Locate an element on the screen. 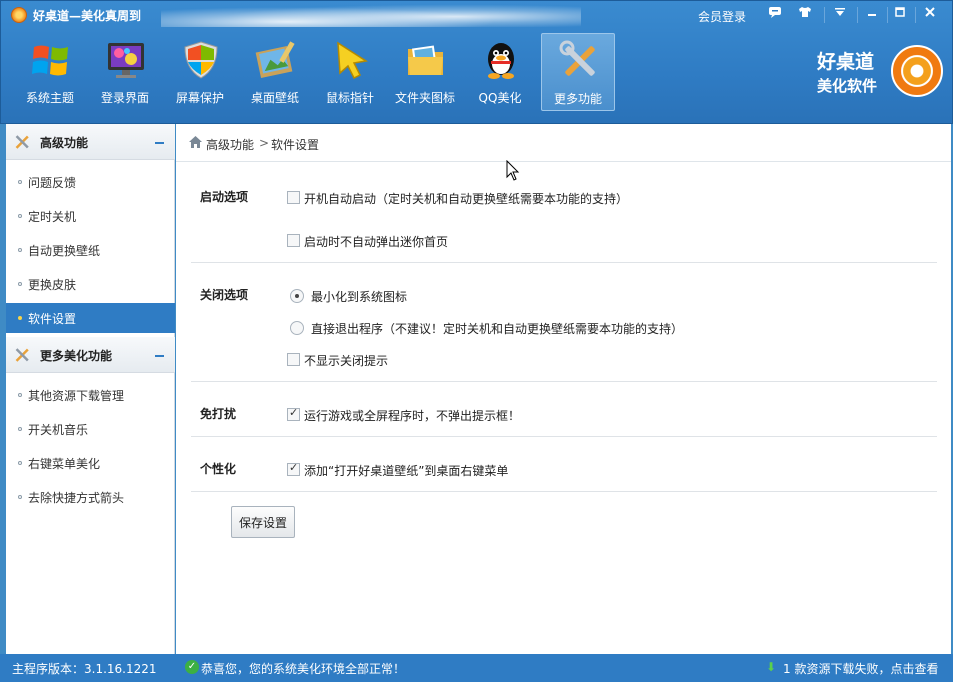  sidebar-item-label: 定时关机 is located at coordinates (52, 217).